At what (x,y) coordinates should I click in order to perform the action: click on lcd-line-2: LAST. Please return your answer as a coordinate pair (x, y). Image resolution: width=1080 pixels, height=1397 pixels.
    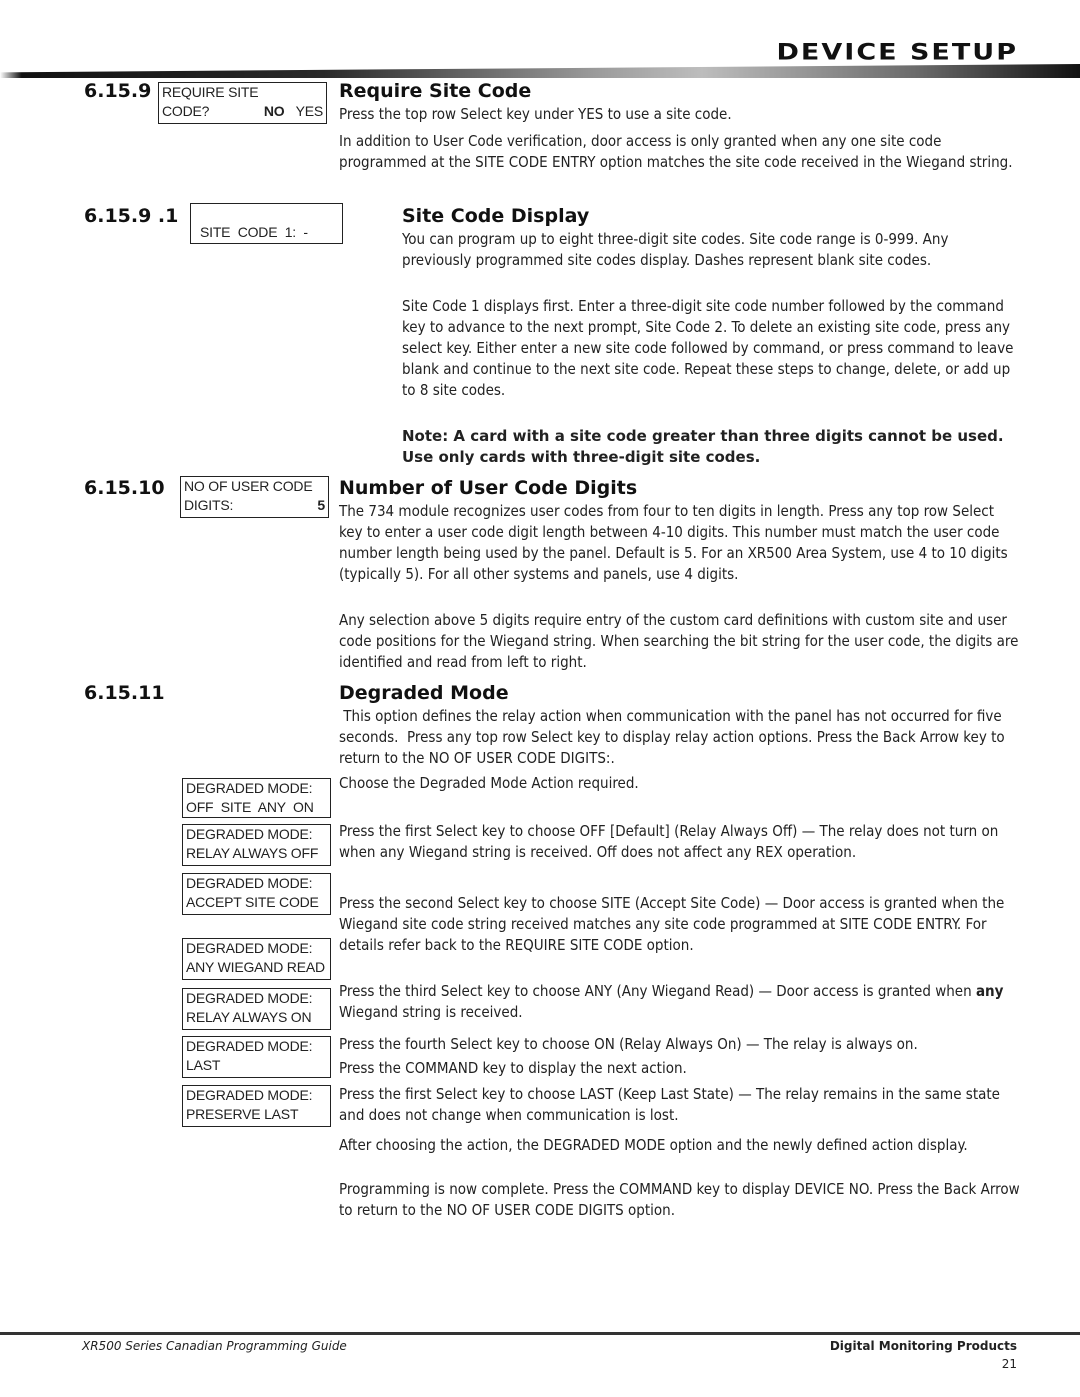
    Looking at the image, I should click on (203, 1065).